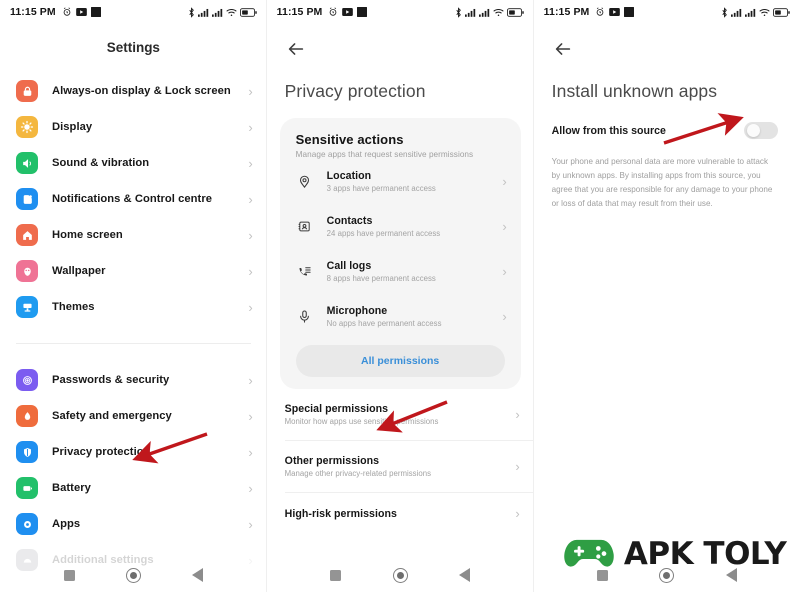  Describe the element at coordinates (27, 416) in the screenshot. I see `emergency-icon` at that location.